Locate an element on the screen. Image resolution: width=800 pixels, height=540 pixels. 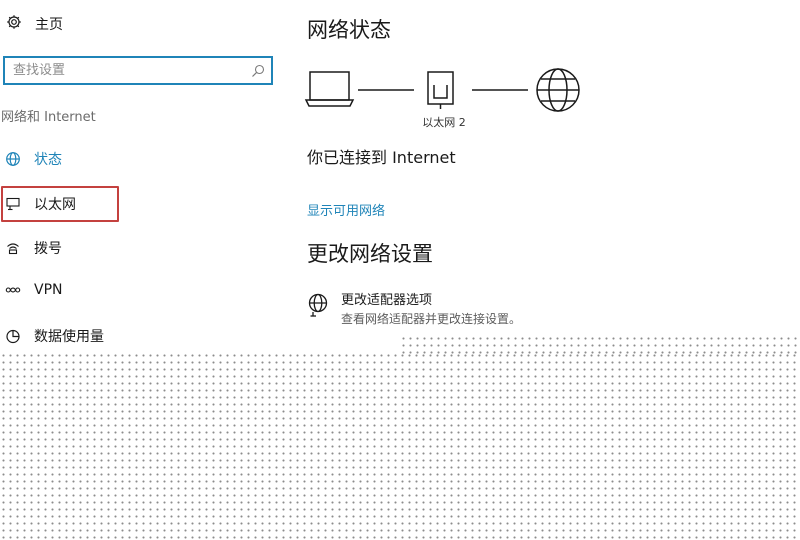
sidebar-item-label: 状态 is located at coordinates (48, 160).